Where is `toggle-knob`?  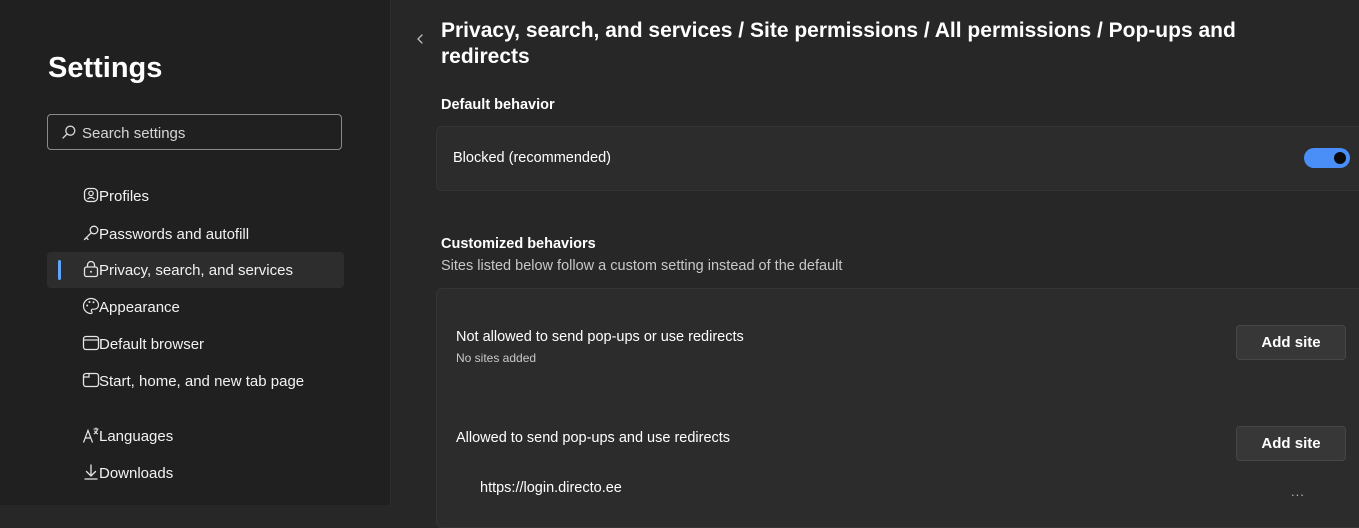
toggle-knob is located at coordinates (1340, 158).